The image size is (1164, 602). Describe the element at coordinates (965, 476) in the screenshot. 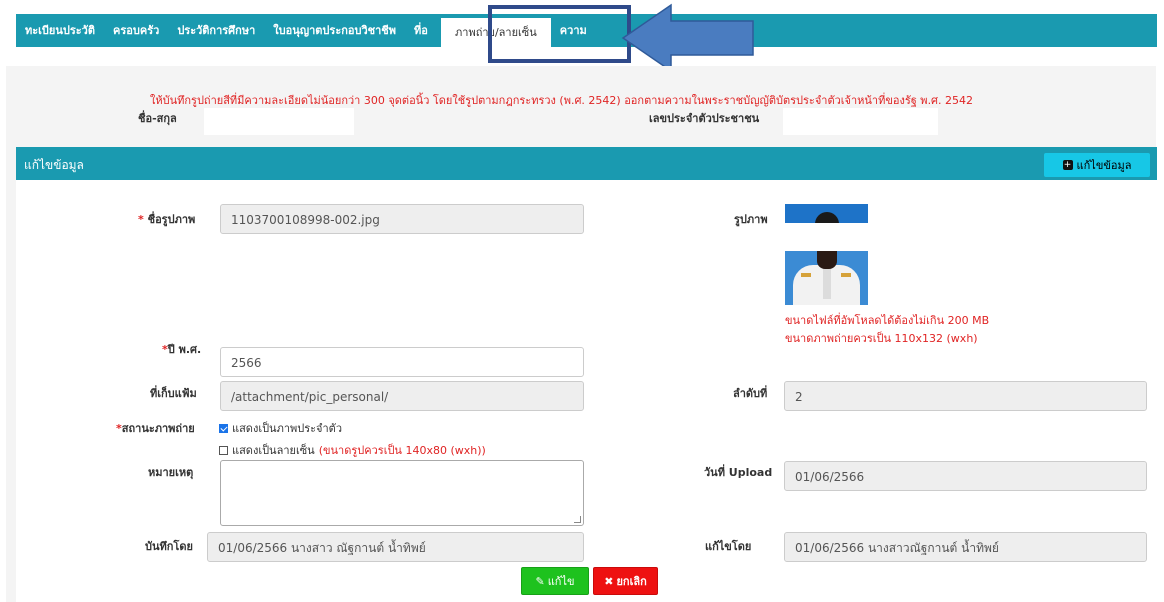

I see `upload-date-field: 01/06/2566` at that location.